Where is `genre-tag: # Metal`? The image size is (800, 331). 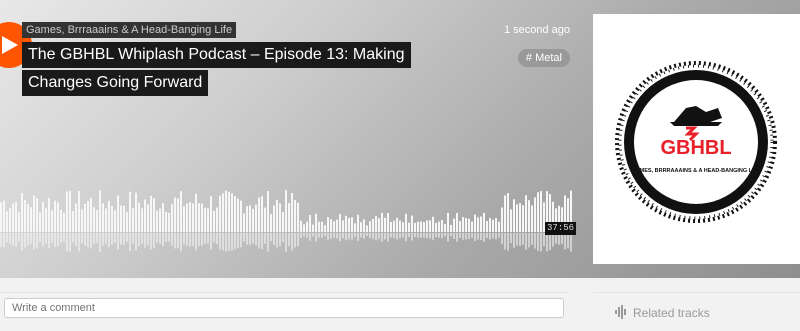
genre-tag: # Metal is located at coordinates (543, 58).